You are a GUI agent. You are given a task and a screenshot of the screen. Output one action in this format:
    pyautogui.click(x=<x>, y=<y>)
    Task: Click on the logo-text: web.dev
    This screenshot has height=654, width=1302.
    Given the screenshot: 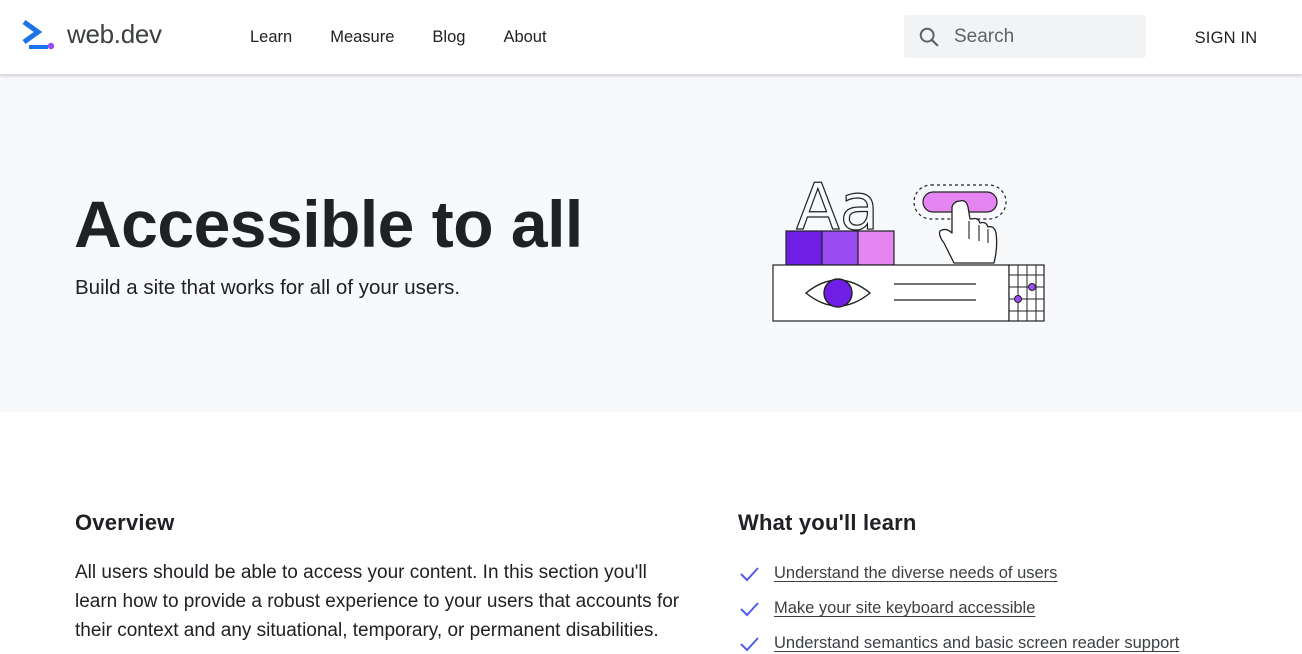 What is the action you would take?
    pyautogui.click(x=114, y=34)
    